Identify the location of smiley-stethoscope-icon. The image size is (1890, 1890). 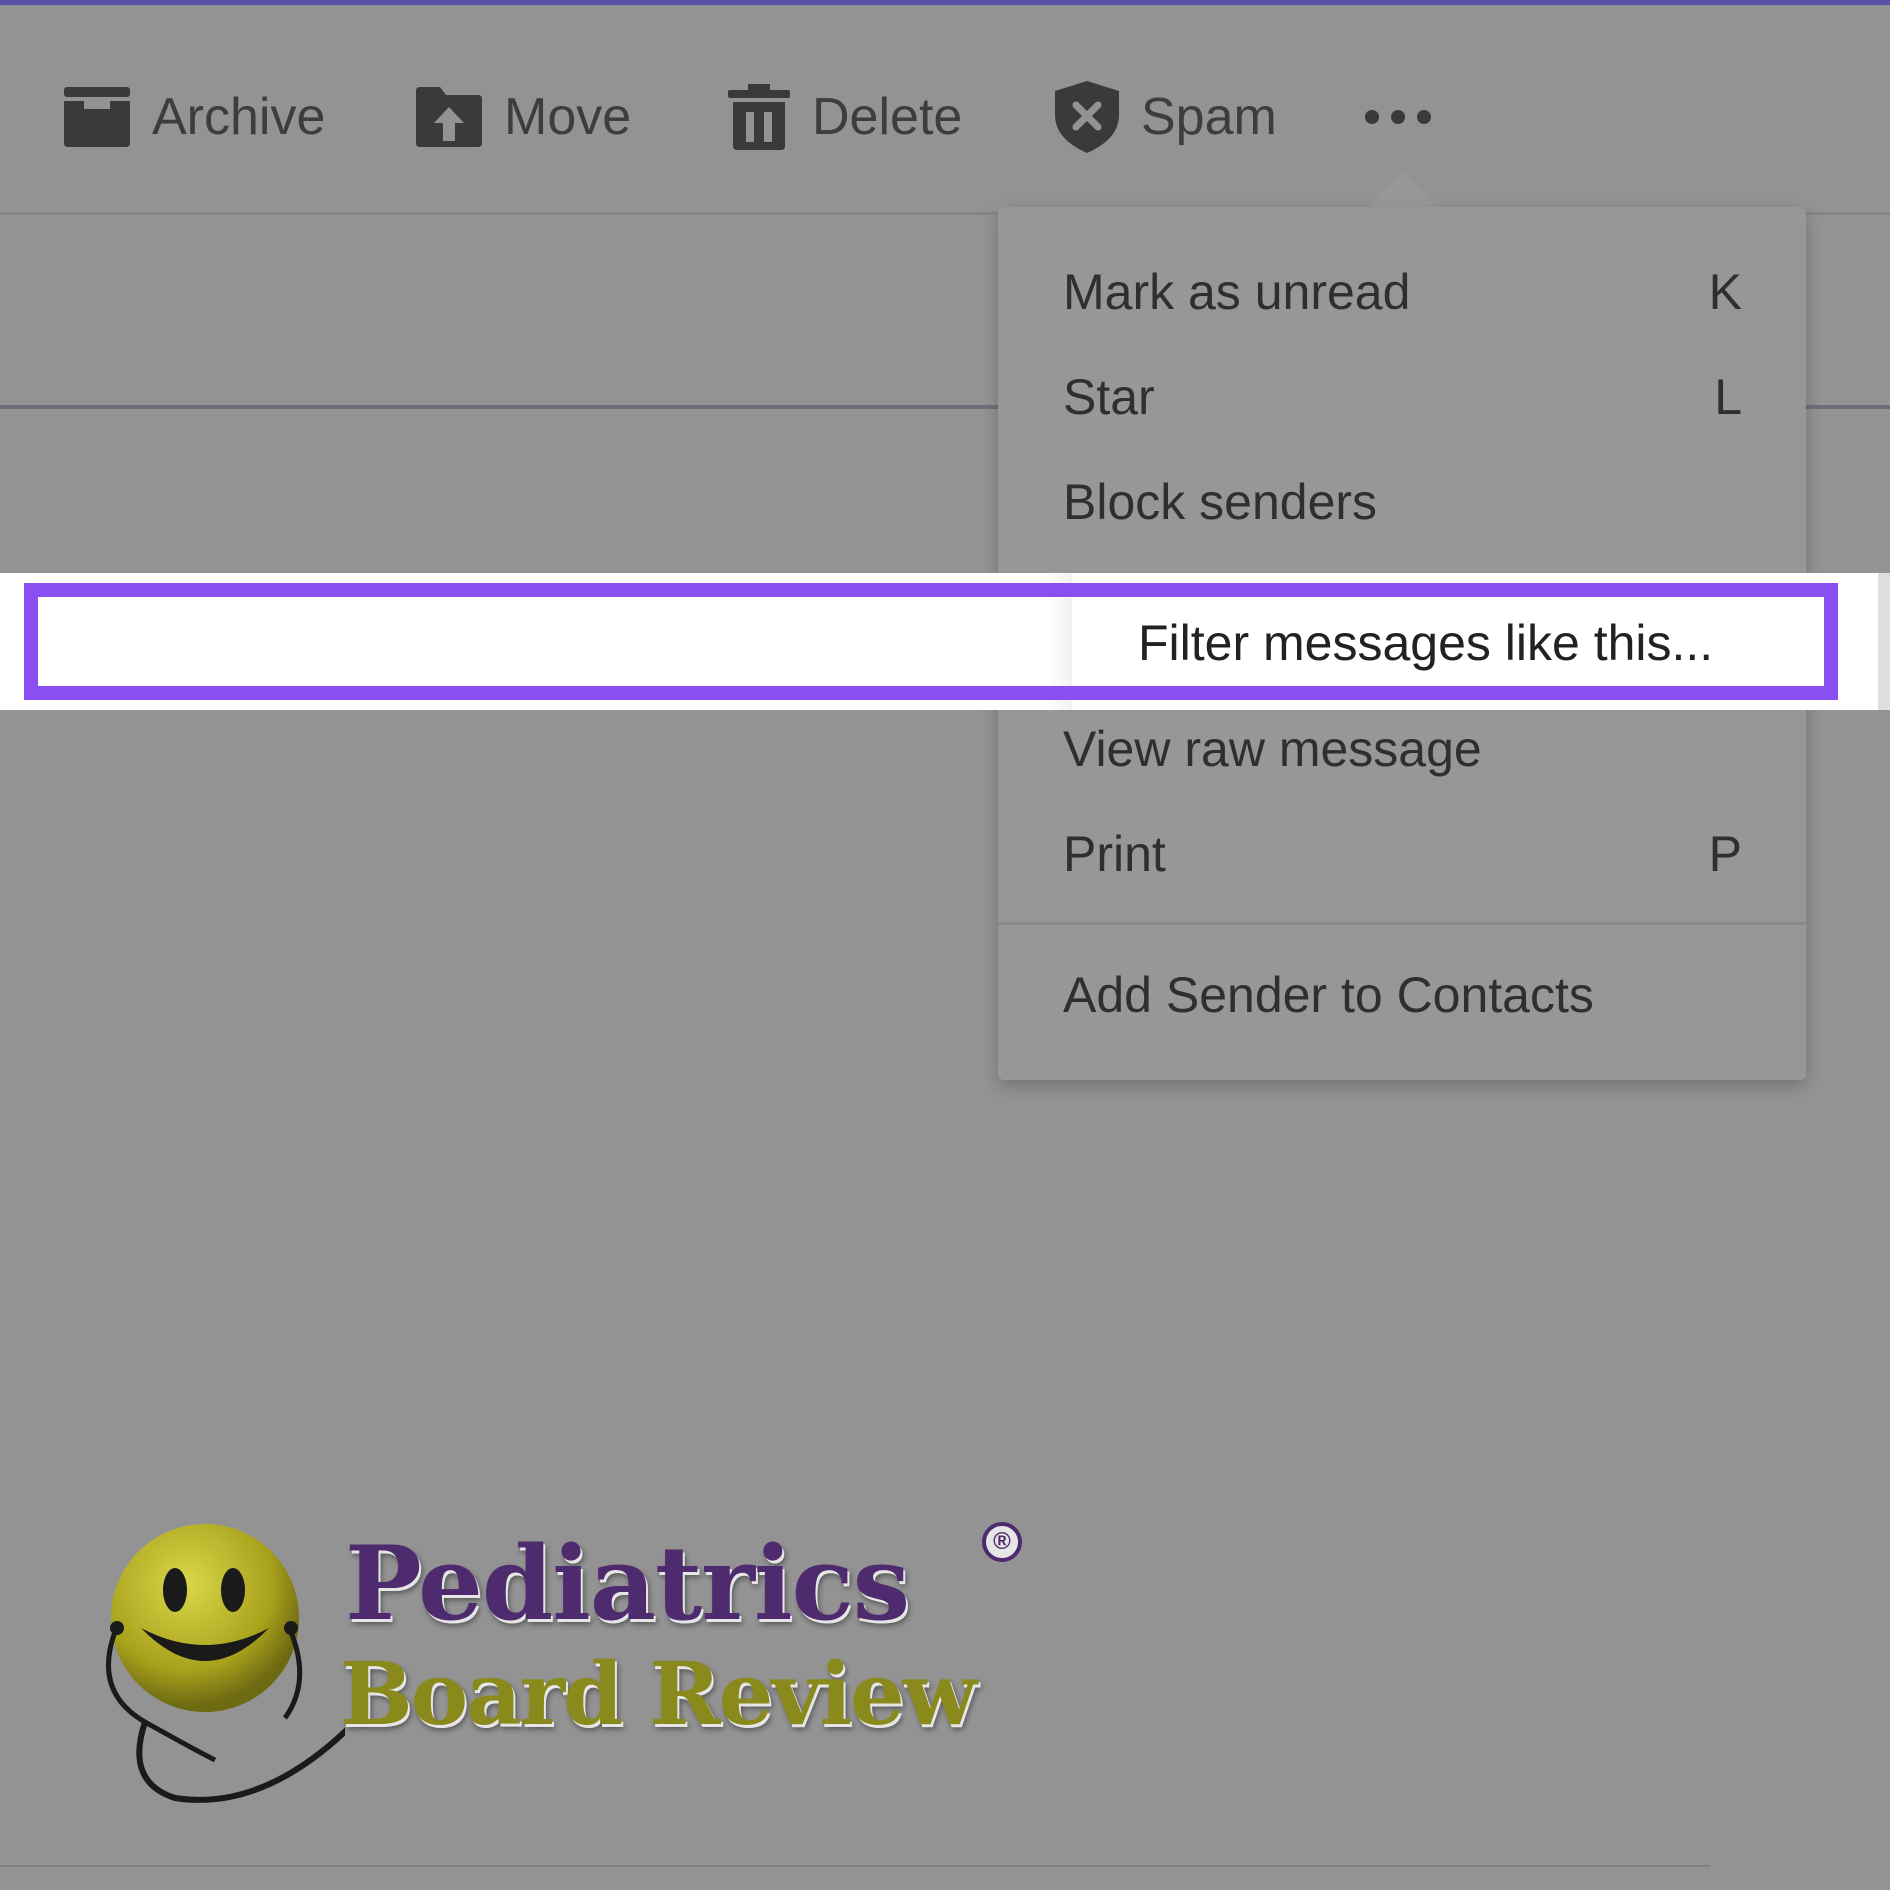
(225, 1663).